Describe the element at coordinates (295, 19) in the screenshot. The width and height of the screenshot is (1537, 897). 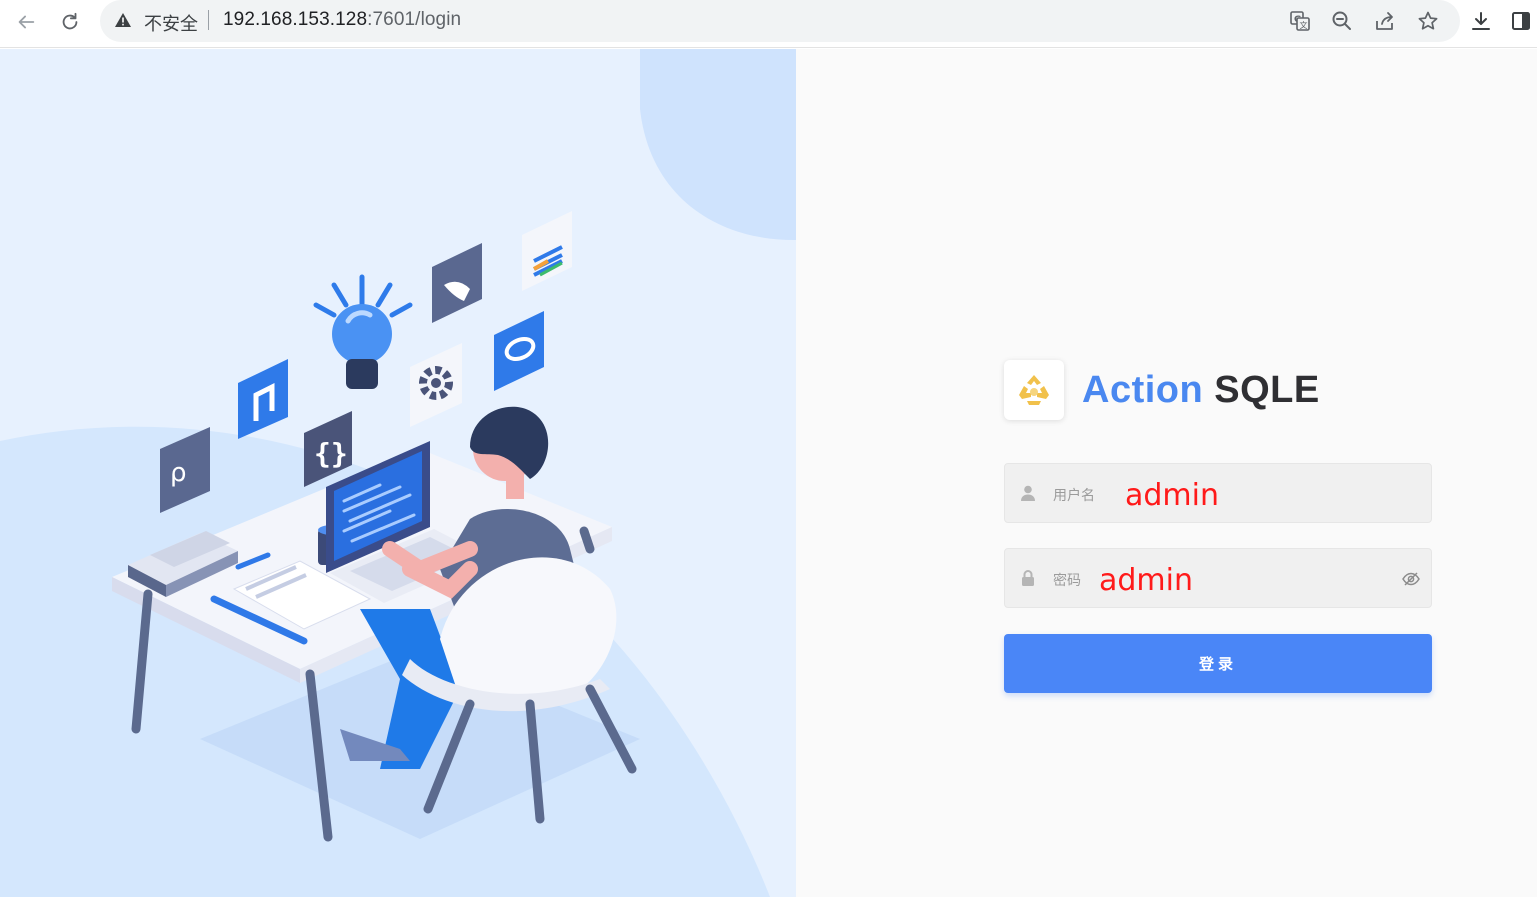
I see `url-host: 192.168.153.128` at that location.